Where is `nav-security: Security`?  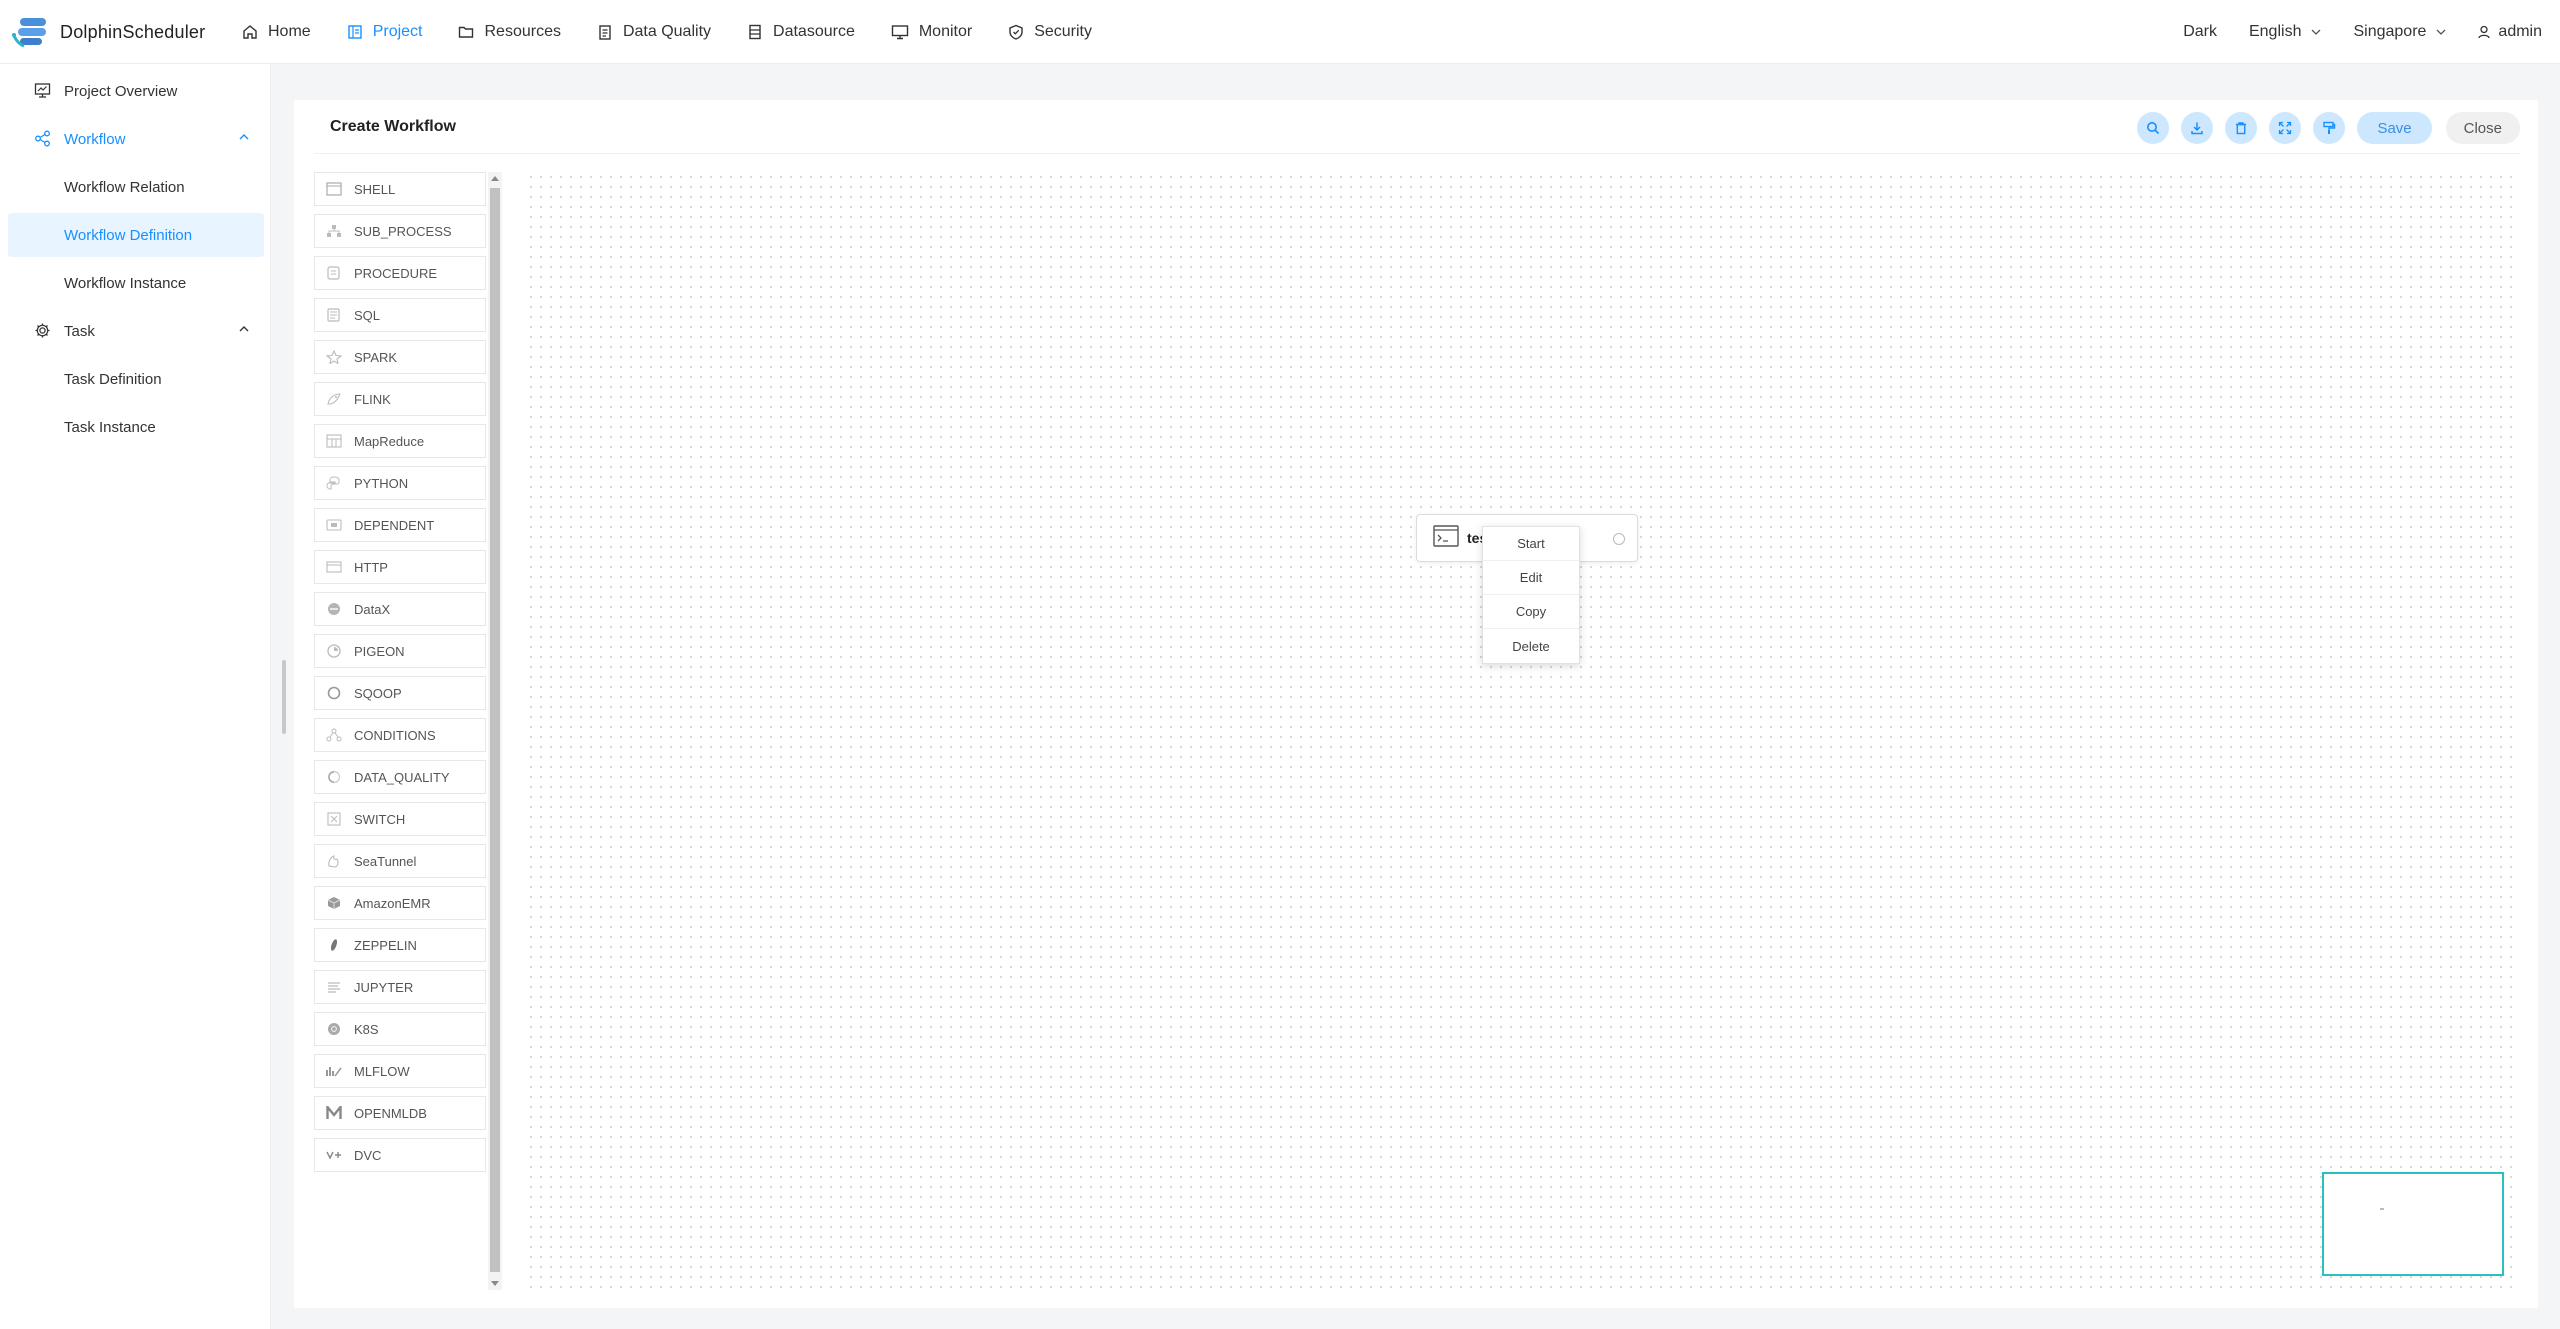 nav-security: Security is located at coordinates (1050, 32).